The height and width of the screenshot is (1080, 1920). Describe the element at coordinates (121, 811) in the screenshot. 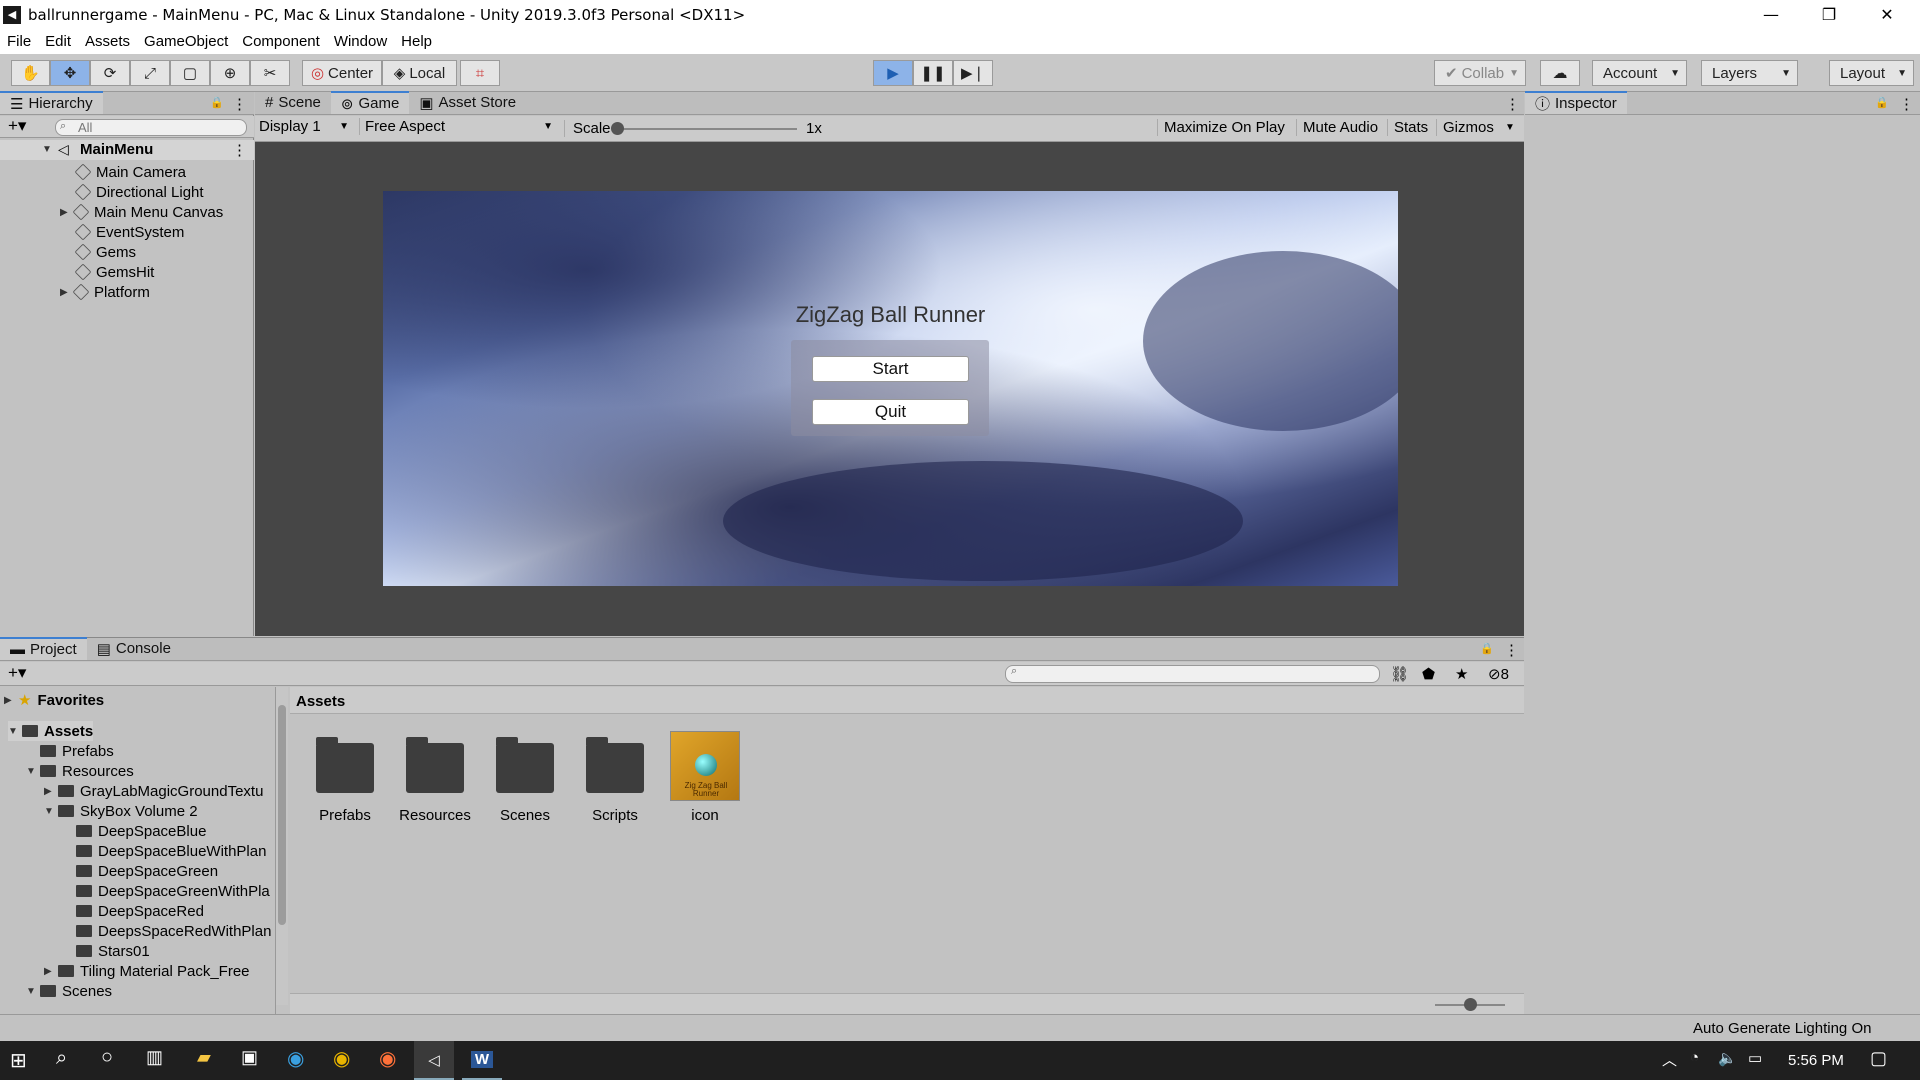

I see `project-tree-item: ▼ SkyBox Volume 2` at that location.